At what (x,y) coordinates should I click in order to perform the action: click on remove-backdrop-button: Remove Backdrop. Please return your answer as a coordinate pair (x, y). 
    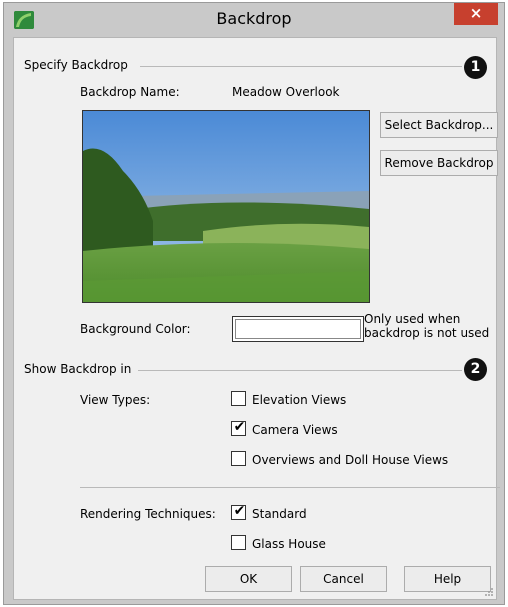
    Looking at the image, I should click on (439, 163).